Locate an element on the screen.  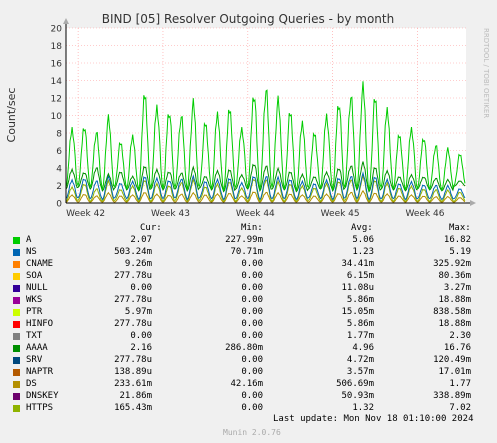
legend-series-name: SOA is located at coordinates (34, 276).